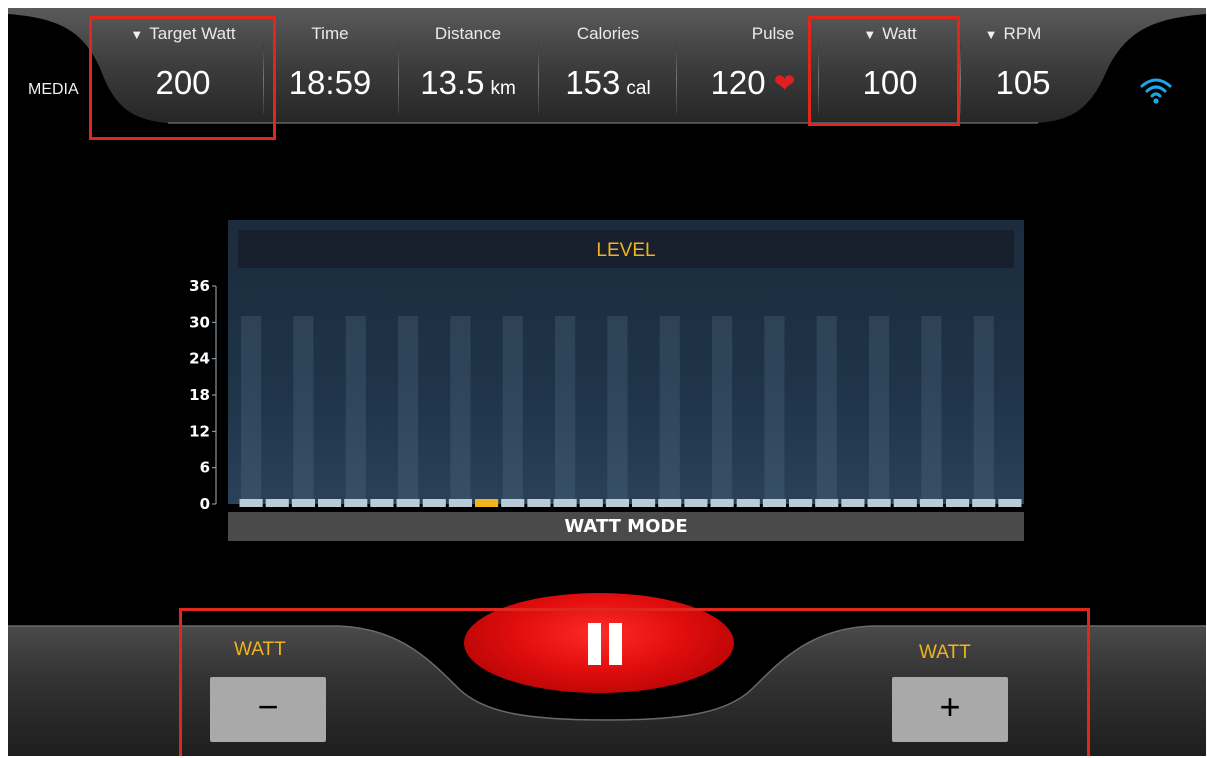 This screenshot has height=758, width=1207. Describe the element at coordinates (205, 504) in the screenshot. I see `y-tick-label: 0` at that location.